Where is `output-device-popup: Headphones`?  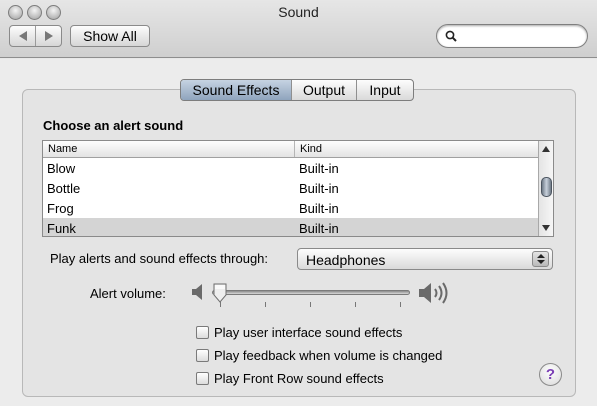 output-device-popup: Headphones is located at coordinates (425, 259).